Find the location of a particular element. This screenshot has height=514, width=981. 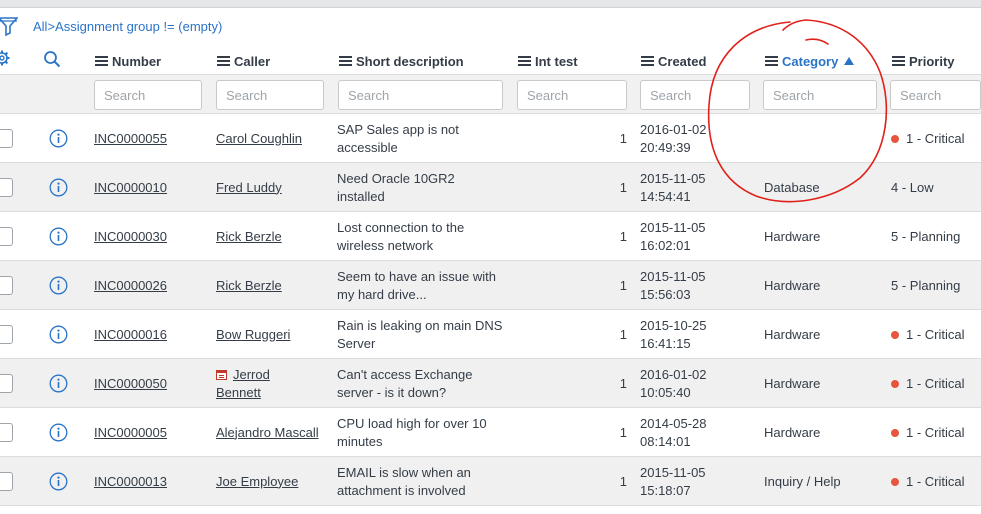

created-cell: 2015-10-25 16:41:15 is located at coordinates (697, 334).